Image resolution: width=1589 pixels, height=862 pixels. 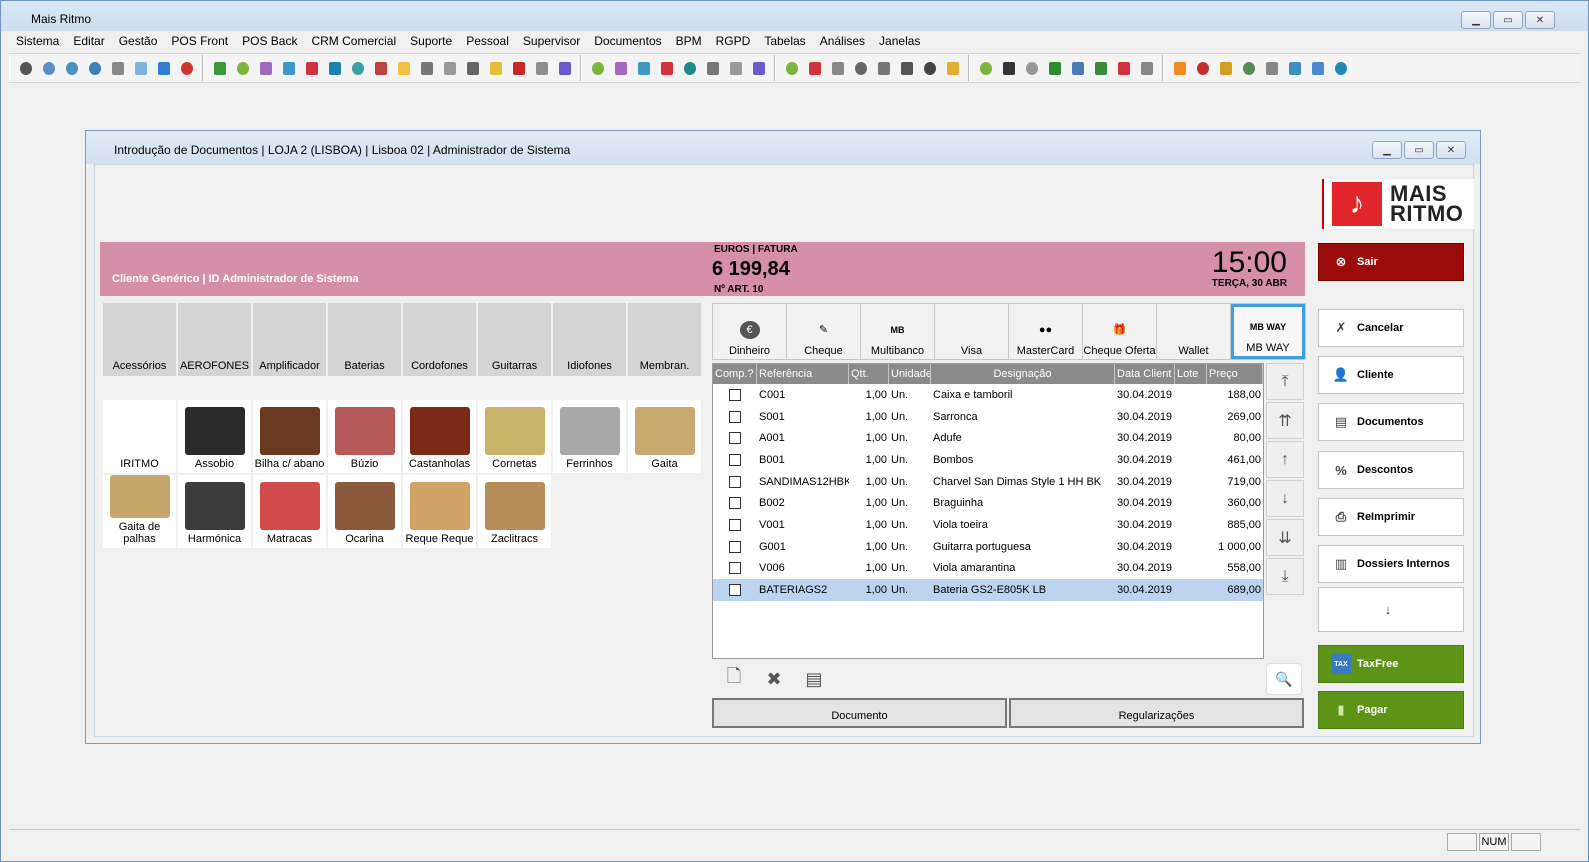 What do you see at coordinates (1268, 331) in the screenshot?
I see `payment-mb-way-button: MB WAY MB WAY` at bounding box center [1268, 331].